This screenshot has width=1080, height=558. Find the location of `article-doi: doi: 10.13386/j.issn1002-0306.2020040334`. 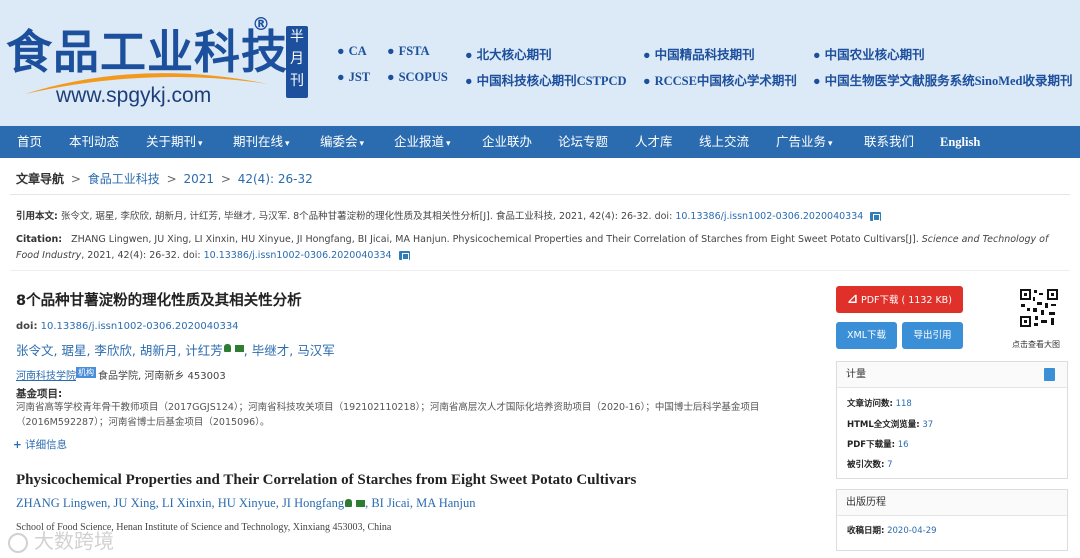

article-doi: doi: 10.13386/j.issn1002-0306.2020040334 is located at coordinates (127, 326).